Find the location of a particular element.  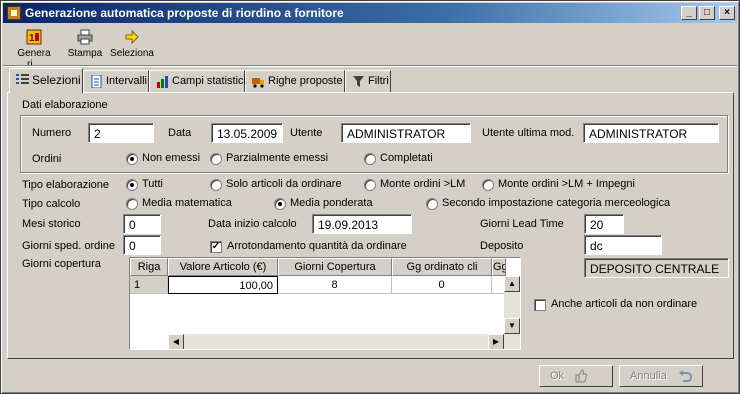

radio-label: Parzialmente emessi is located at coordinates (277, 158).